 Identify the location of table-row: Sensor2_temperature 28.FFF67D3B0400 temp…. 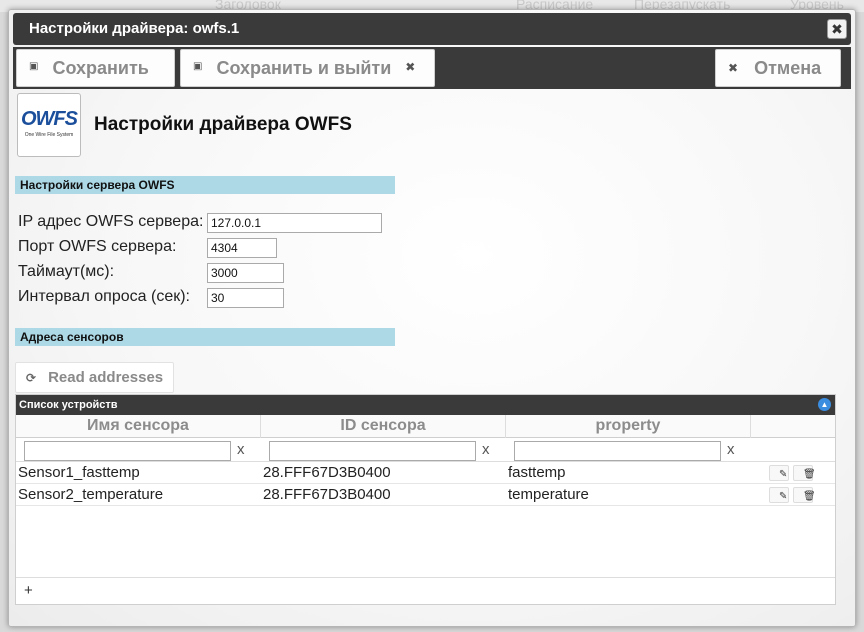
(425, 495).